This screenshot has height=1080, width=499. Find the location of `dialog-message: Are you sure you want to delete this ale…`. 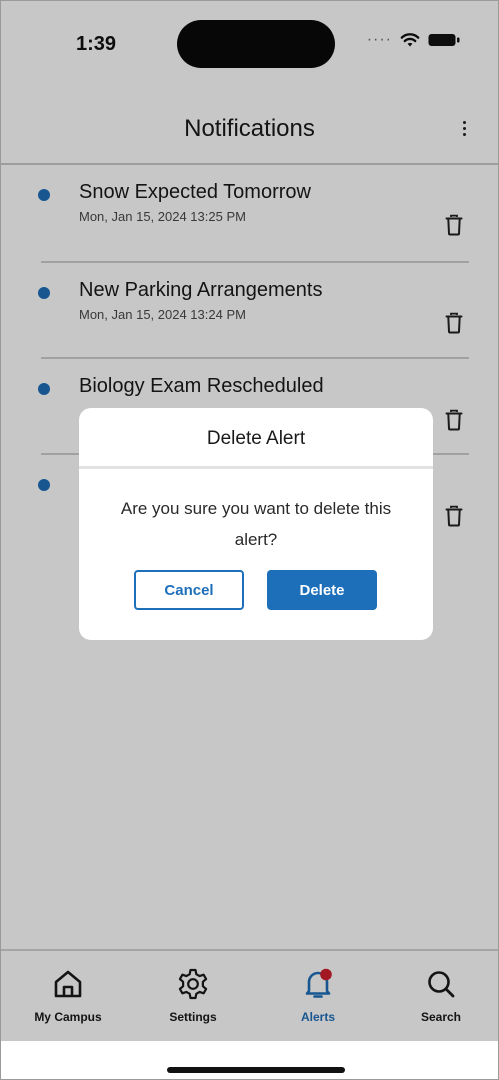

dialog-message: Are you sure you want to delete this ale… is located at coordinates (256, 524).